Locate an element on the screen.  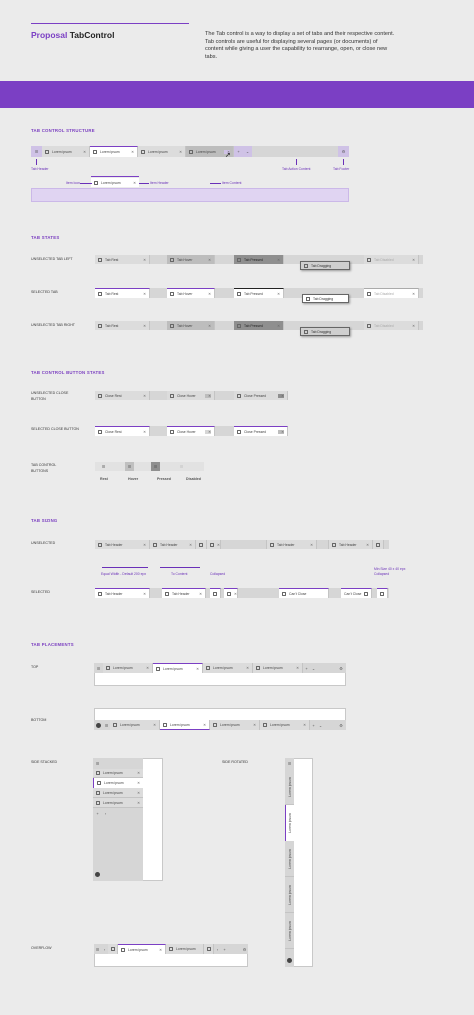
tab-rest-selected: Tab Rest ✕ is located at coordinates (122, 293).